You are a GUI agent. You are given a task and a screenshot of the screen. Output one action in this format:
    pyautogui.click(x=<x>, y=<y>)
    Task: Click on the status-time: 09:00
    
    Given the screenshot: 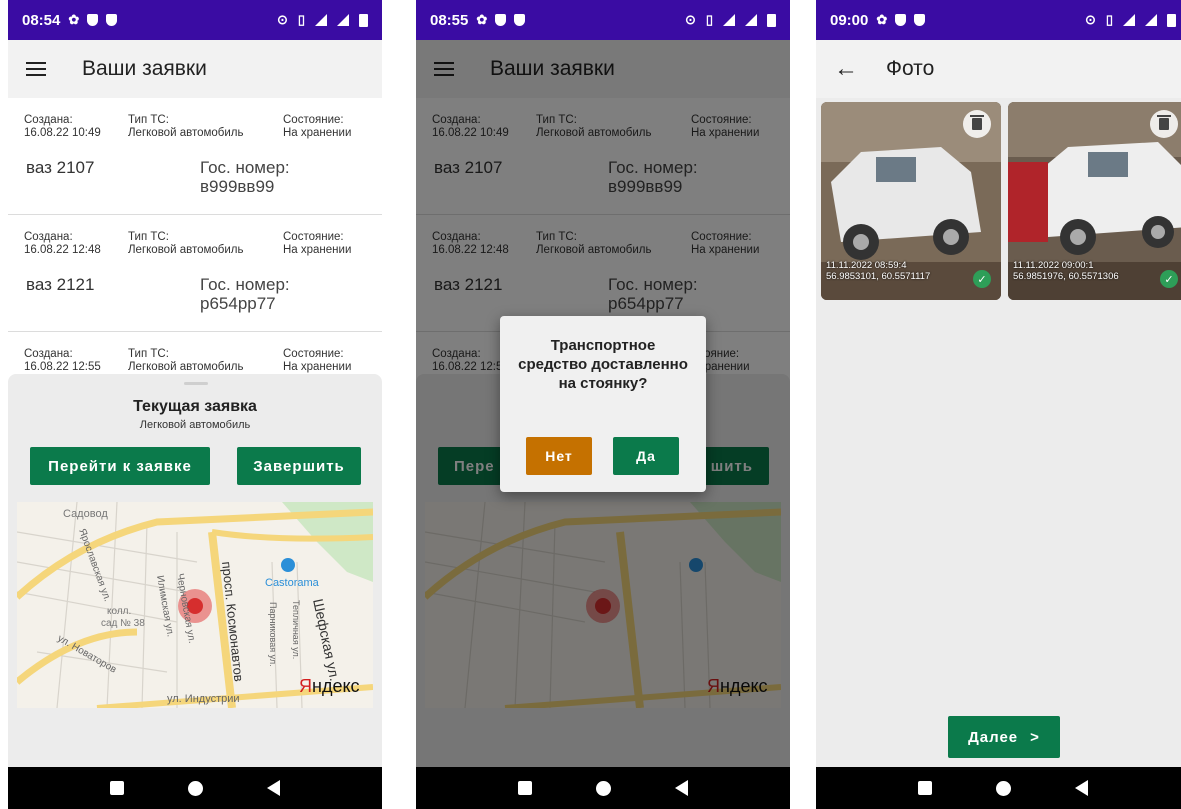 What is the action you would take?
    pyautogui.click(x=849, y=20)
    